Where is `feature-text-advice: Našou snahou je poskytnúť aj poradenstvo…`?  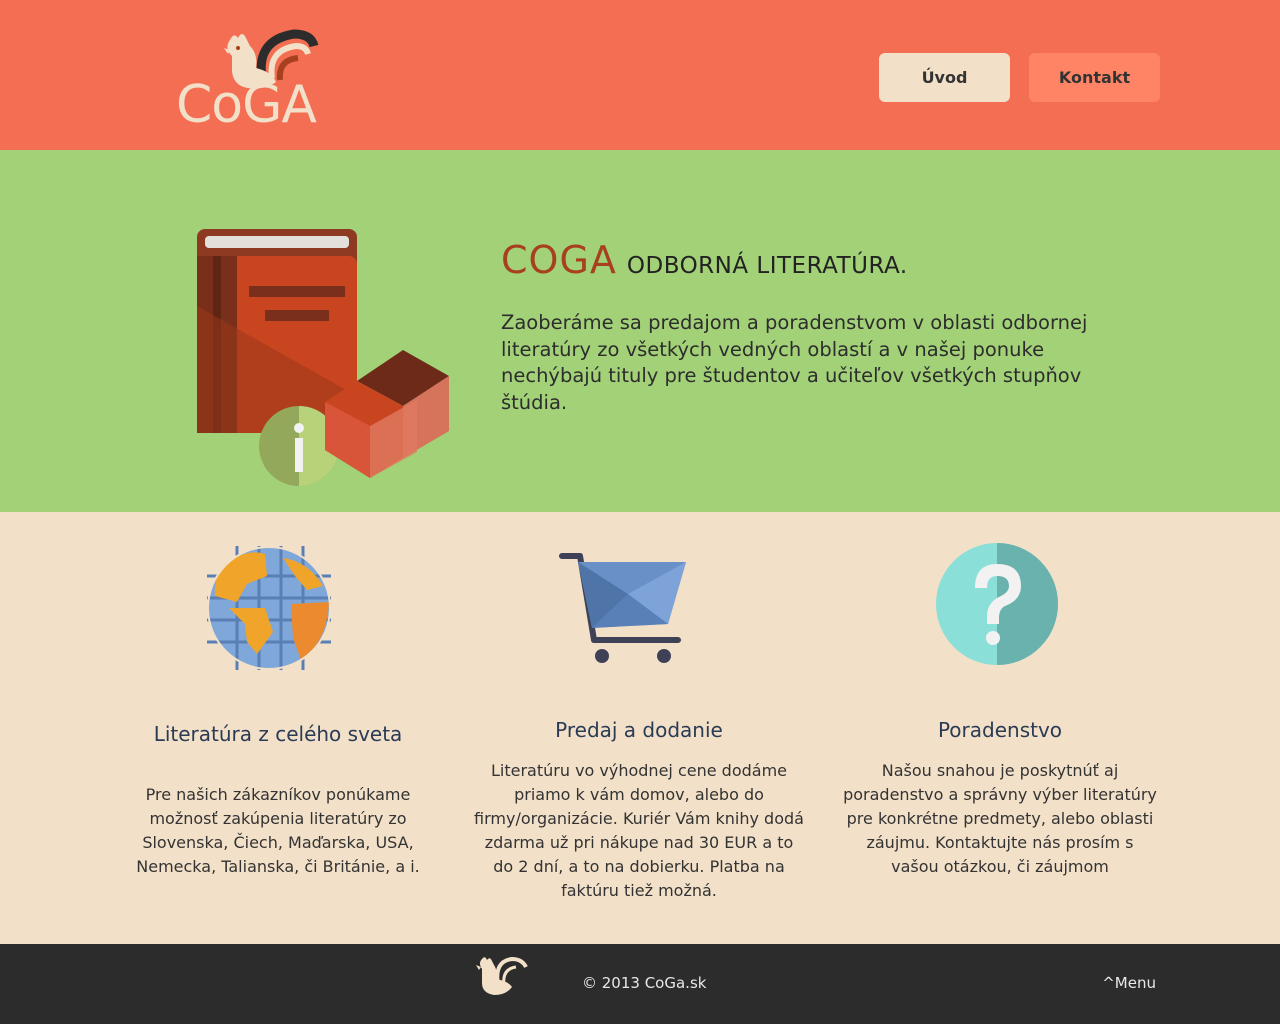 feature-text-advice: Našou snahou je poskytnúť aj poradenstvo… is located at coordinates (1000, 818).